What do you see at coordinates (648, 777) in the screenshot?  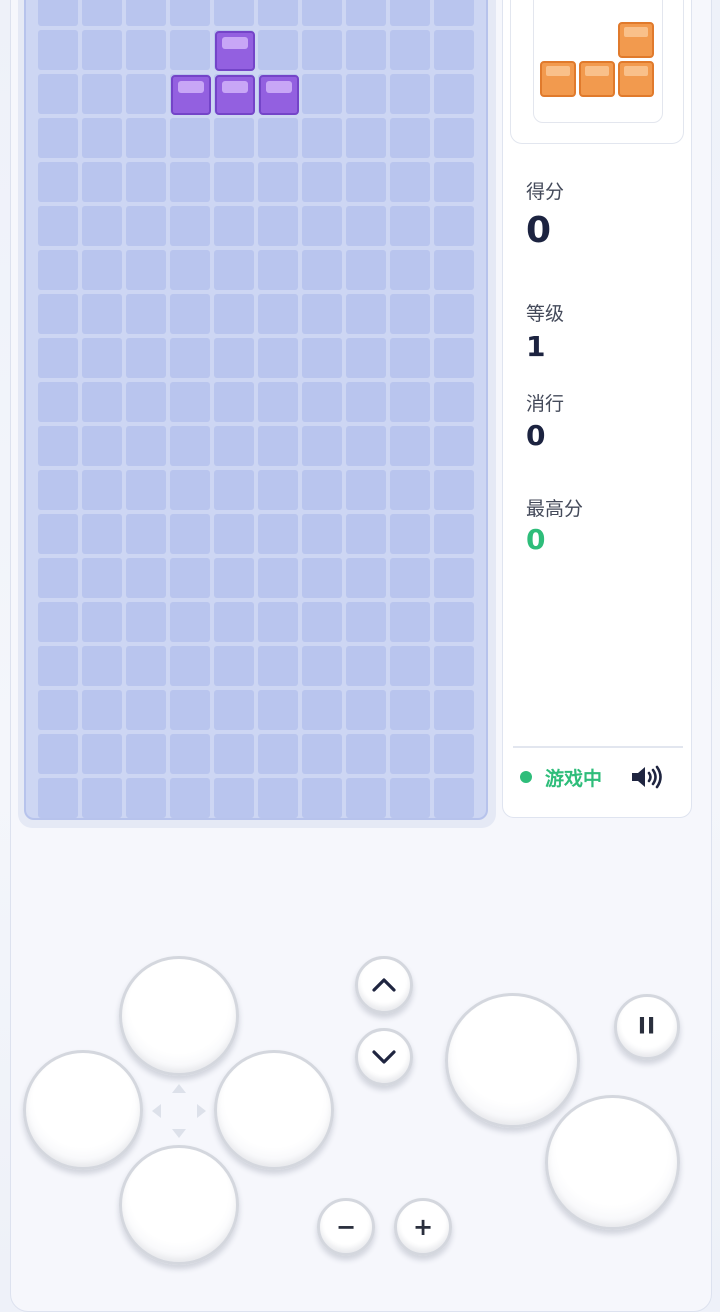 I see `speaker-icon` at bounding box center [648, 777].